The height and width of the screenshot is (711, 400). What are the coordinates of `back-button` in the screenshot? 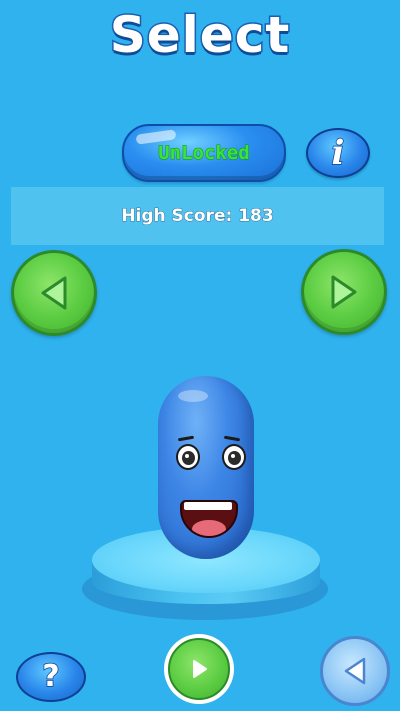 It's located at (355, 671).